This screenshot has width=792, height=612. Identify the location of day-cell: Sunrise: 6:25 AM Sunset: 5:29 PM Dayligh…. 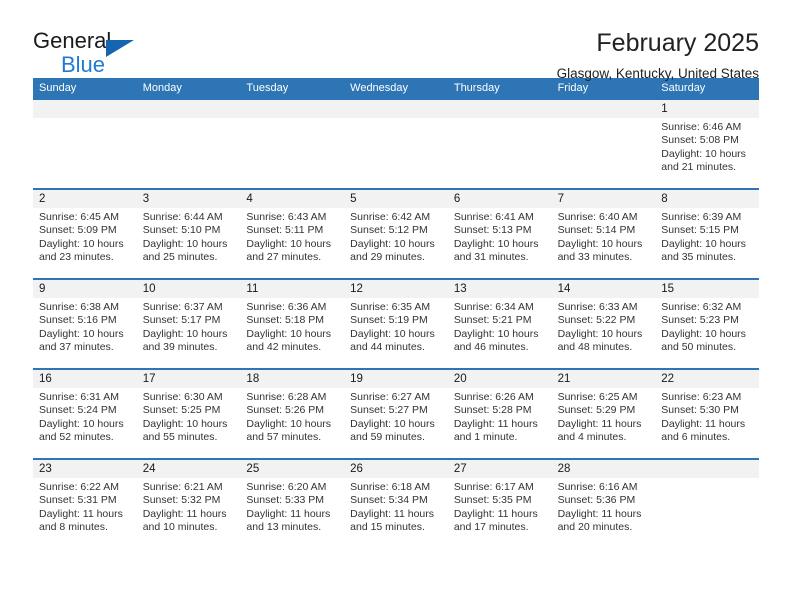
(604, 423).